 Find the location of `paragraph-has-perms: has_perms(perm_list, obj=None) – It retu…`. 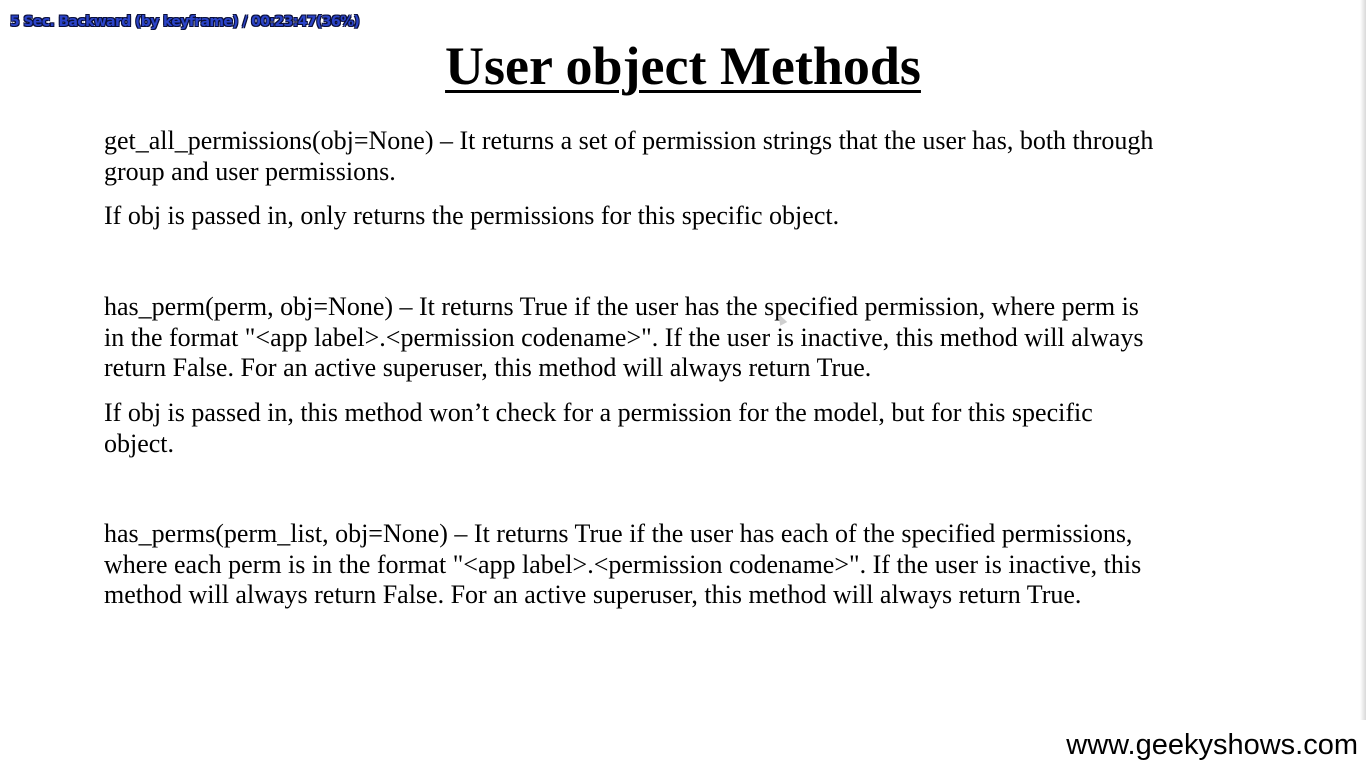

paragraph-has-perms: has_perms(perm_list, obj=None) – It retu… is located at coordinates (623, 564).